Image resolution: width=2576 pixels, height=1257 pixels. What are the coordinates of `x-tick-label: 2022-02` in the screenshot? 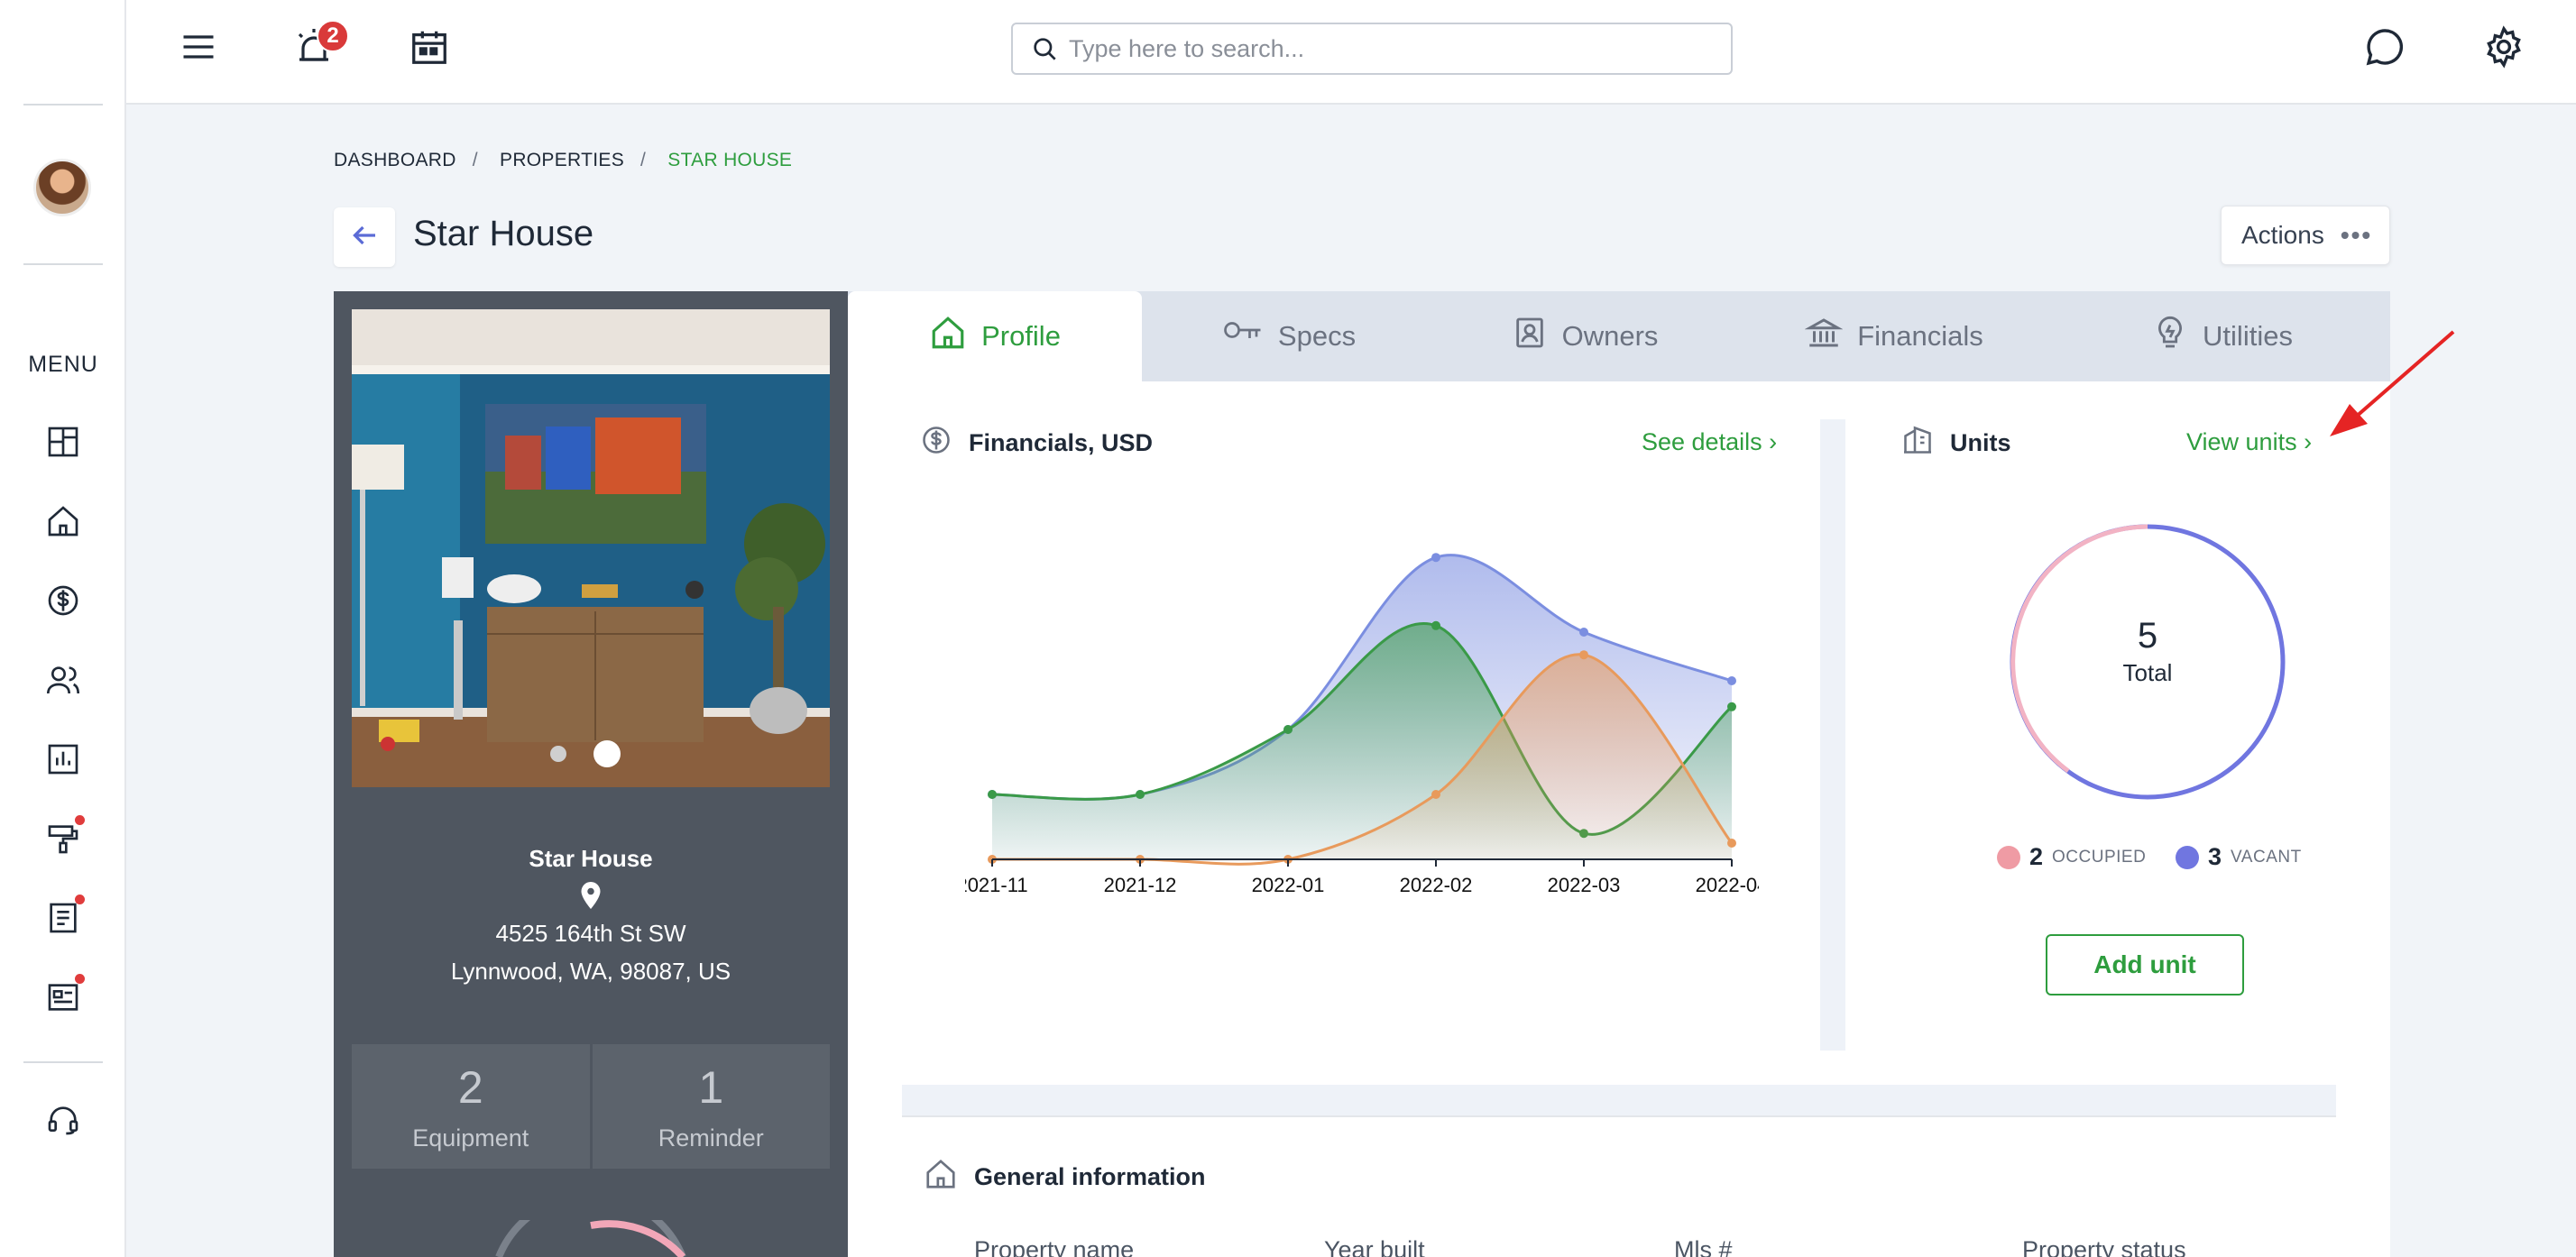 It's located at (1437, 885).